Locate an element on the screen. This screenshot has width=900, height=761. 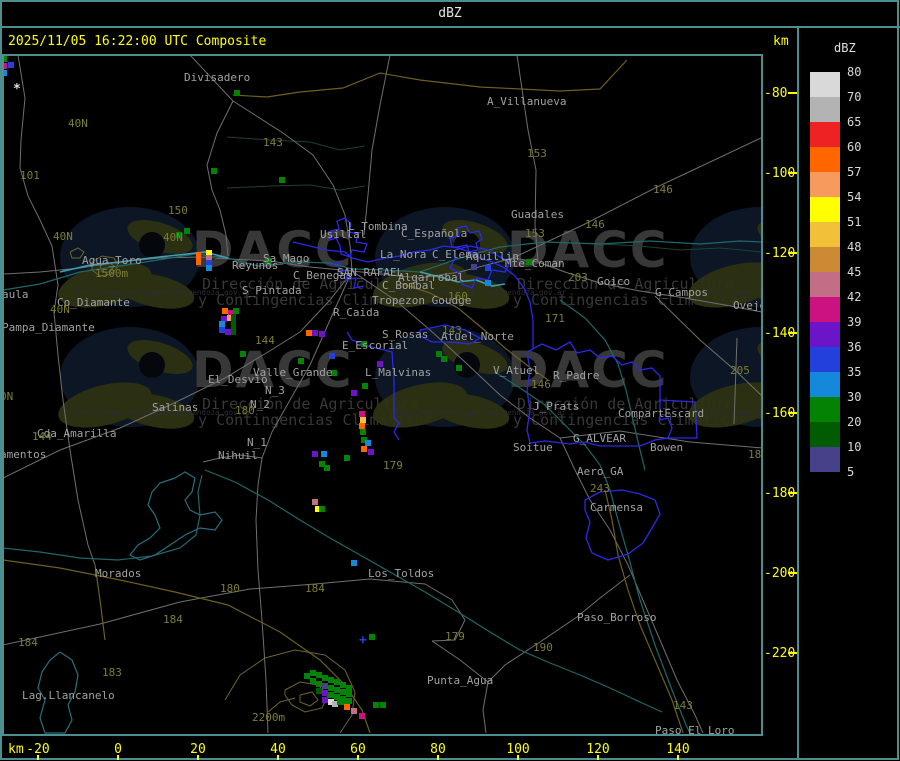
road-number-label: 183 is located at coordinates (112, 672).